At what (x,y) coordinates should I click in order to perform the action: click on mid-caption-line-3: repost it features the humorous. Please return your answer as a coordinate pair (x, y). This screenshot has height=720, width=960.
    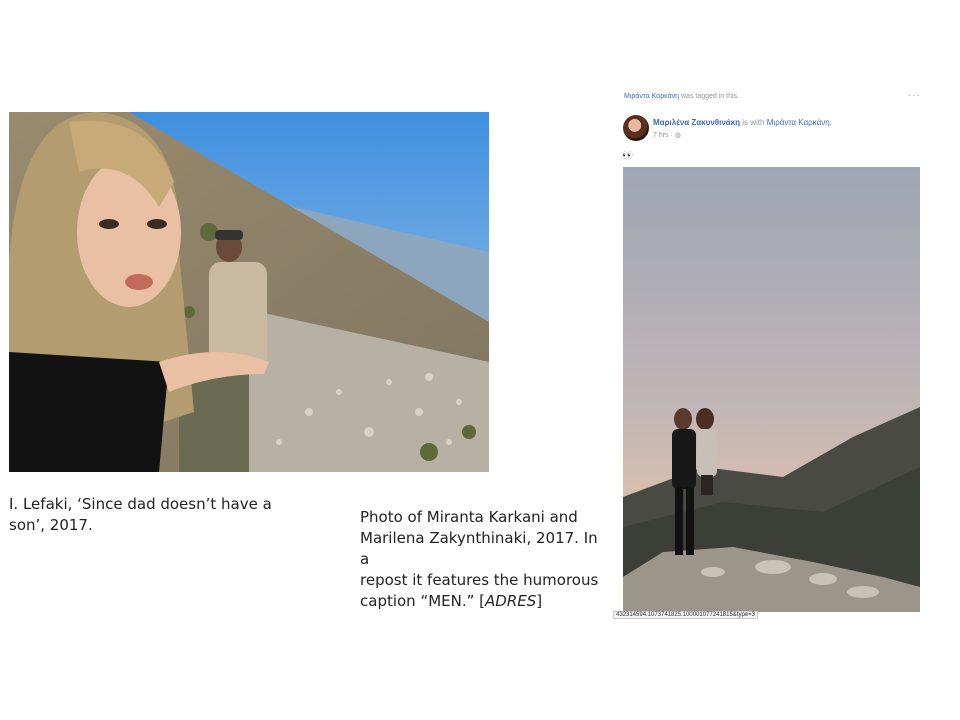
    Looking at the image, I should click on (479, 580).